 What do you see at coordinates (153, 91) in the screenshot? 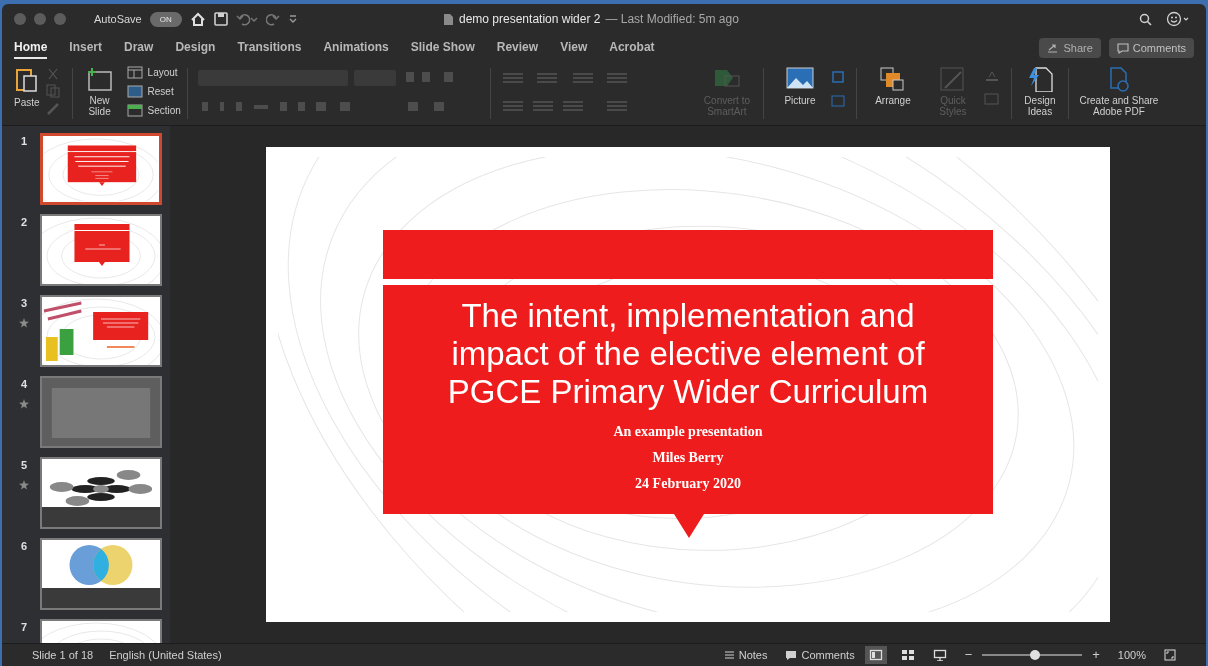
I see `slide-option-button: Reset` at bounding box center [153, 91].